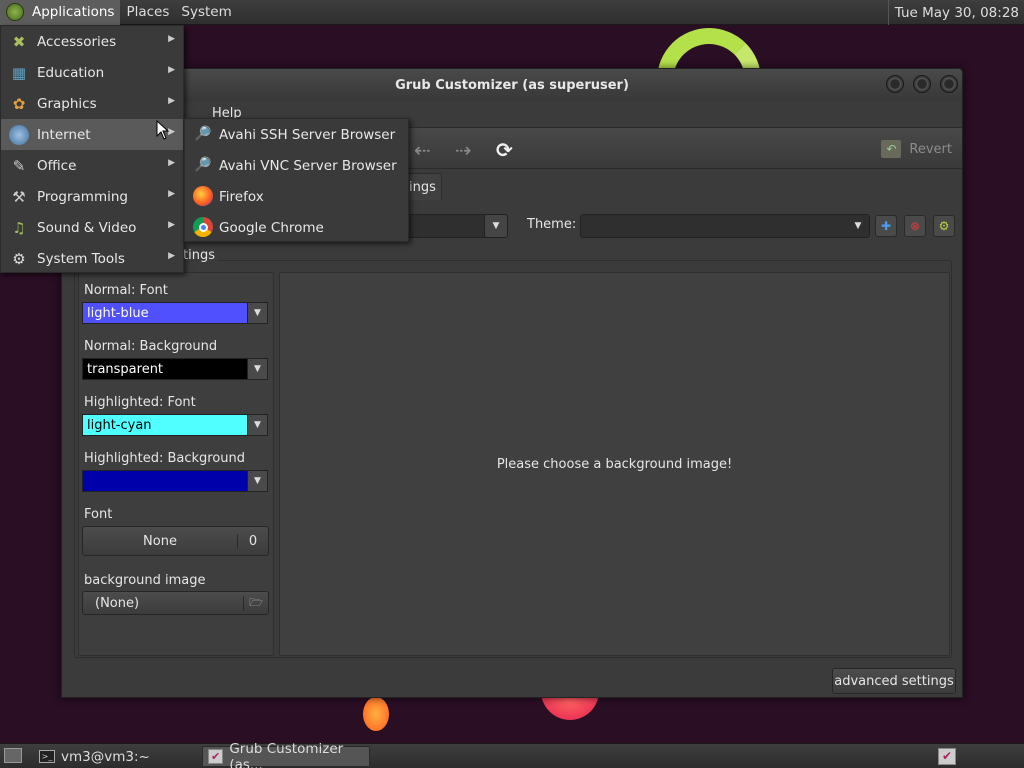 The image size is (1024, 768). Describe the element at coordinates (175, 425) in the screenshot. I see `highlighted-font-combo: light-cyan ▼` at that location.